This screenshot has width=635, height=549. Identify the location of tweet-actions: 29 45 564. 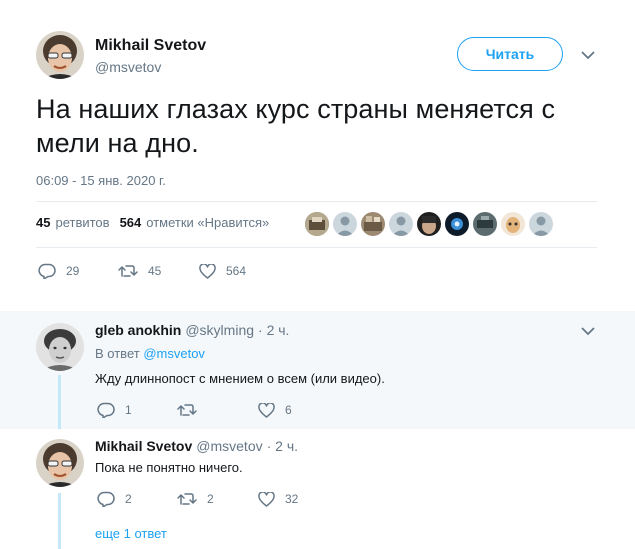
(142, 271).